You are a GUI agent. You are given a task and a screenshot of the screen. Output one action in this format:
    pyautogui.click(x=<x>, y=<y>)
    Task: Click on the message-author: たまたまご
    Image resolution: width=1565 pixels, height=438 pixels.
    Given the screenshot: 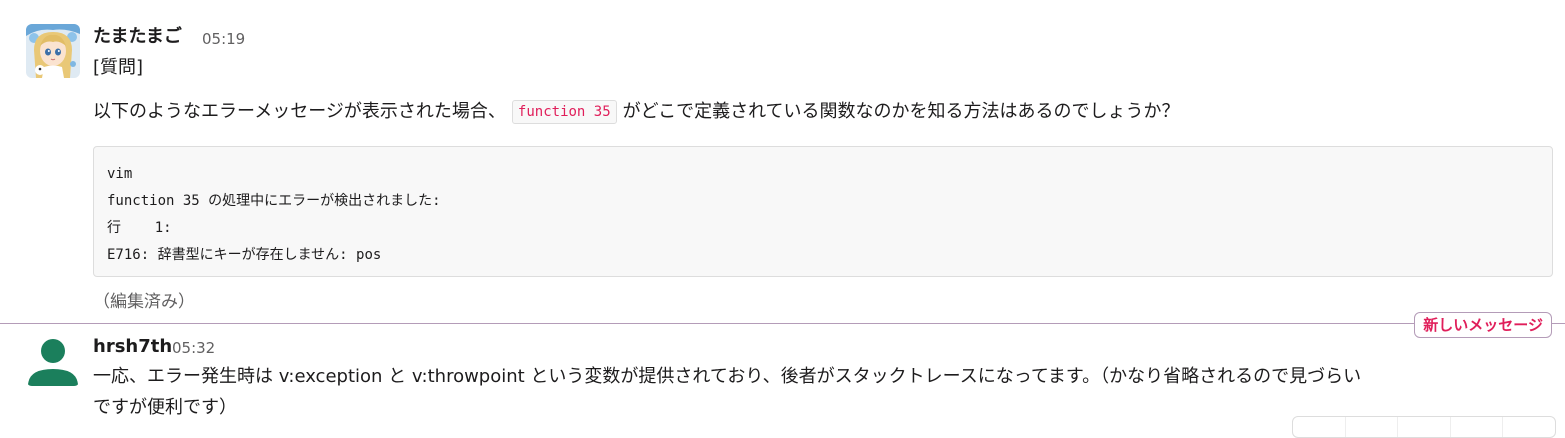 What is the action you would take?
    pyautogui.click(x=137, y=37)
    